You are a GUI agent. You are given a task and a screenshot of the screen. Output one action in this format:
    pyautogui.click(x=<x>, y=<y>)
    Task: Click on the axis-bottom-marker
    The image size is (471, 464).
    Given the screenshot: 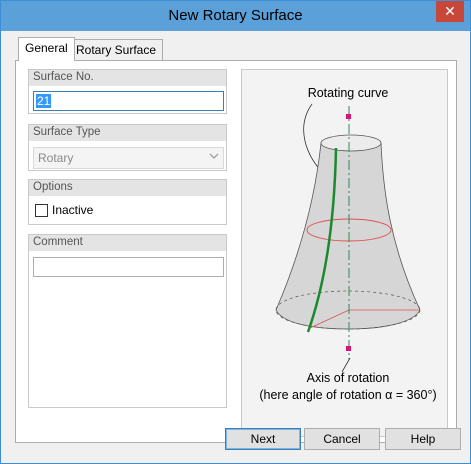 What is the action you would take?
    pyautogui.click(x=348, y=348)
    